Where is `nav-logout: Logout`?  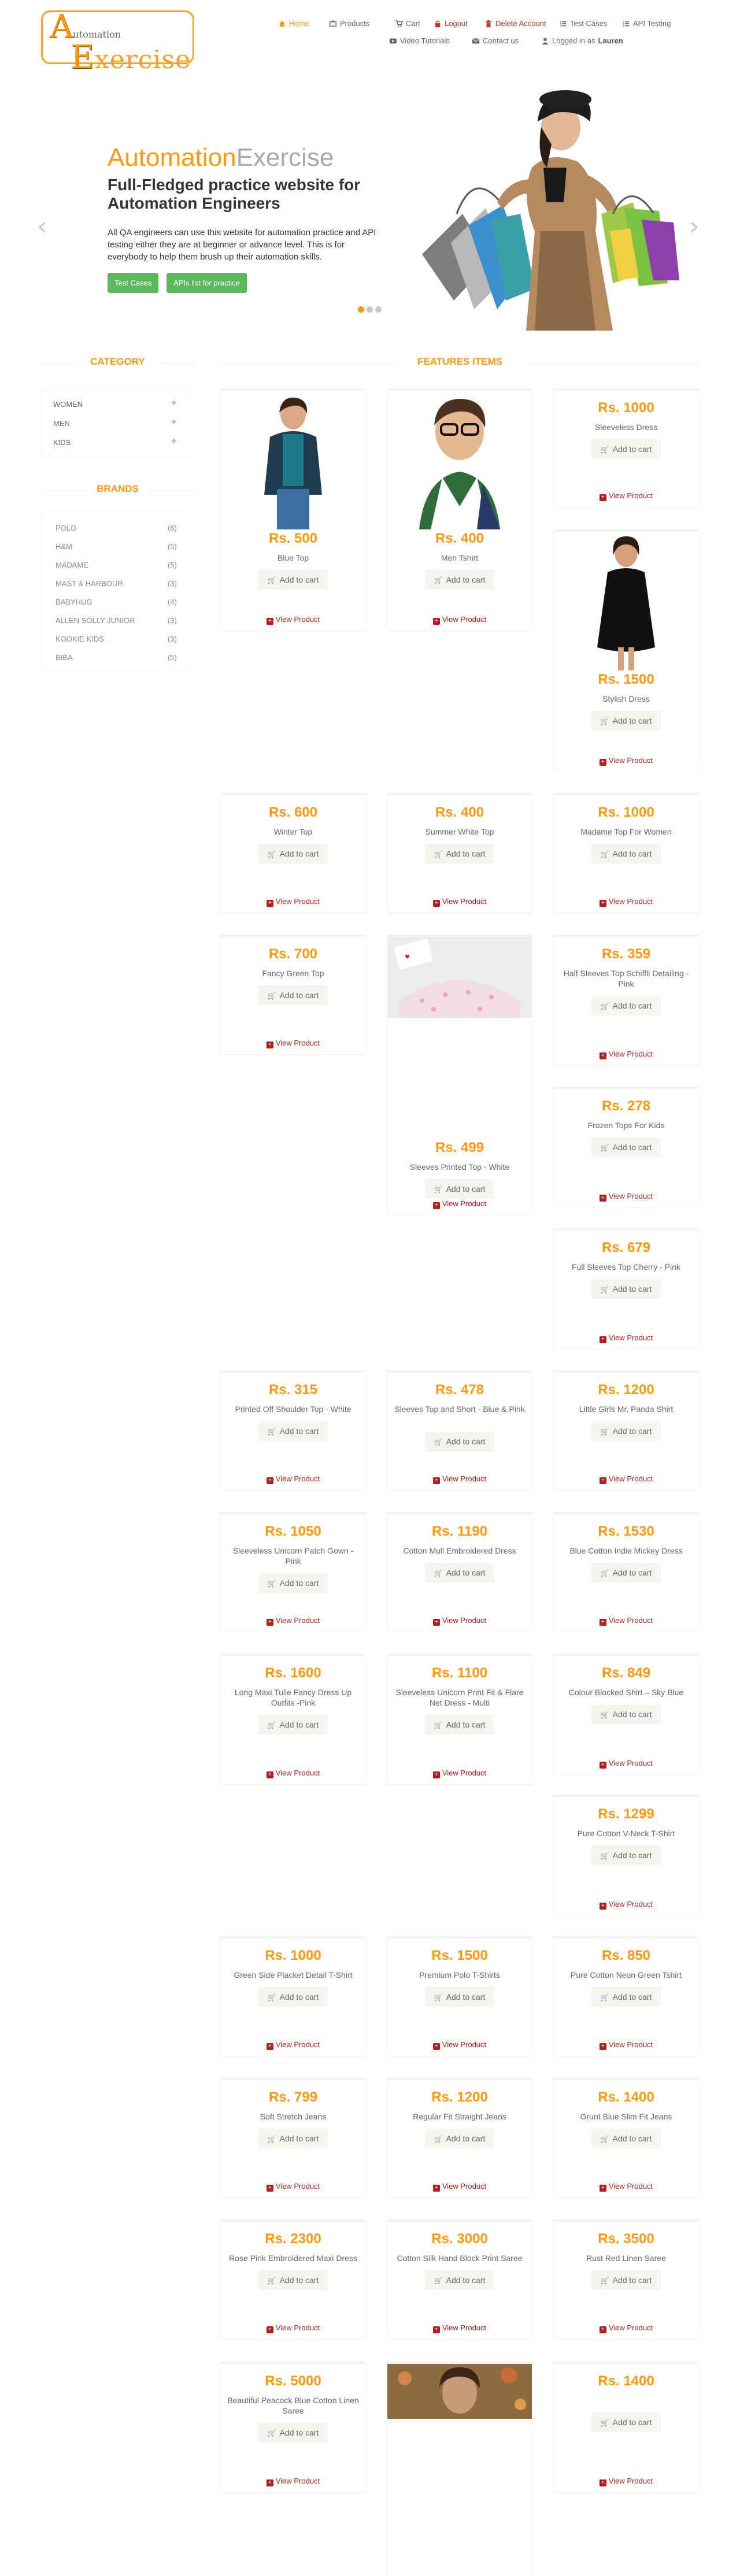 nav-logout: Logout is located at coordinates (451, 23).